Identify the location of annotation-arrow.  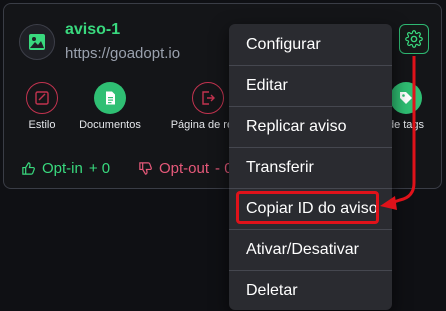
(398, 133).